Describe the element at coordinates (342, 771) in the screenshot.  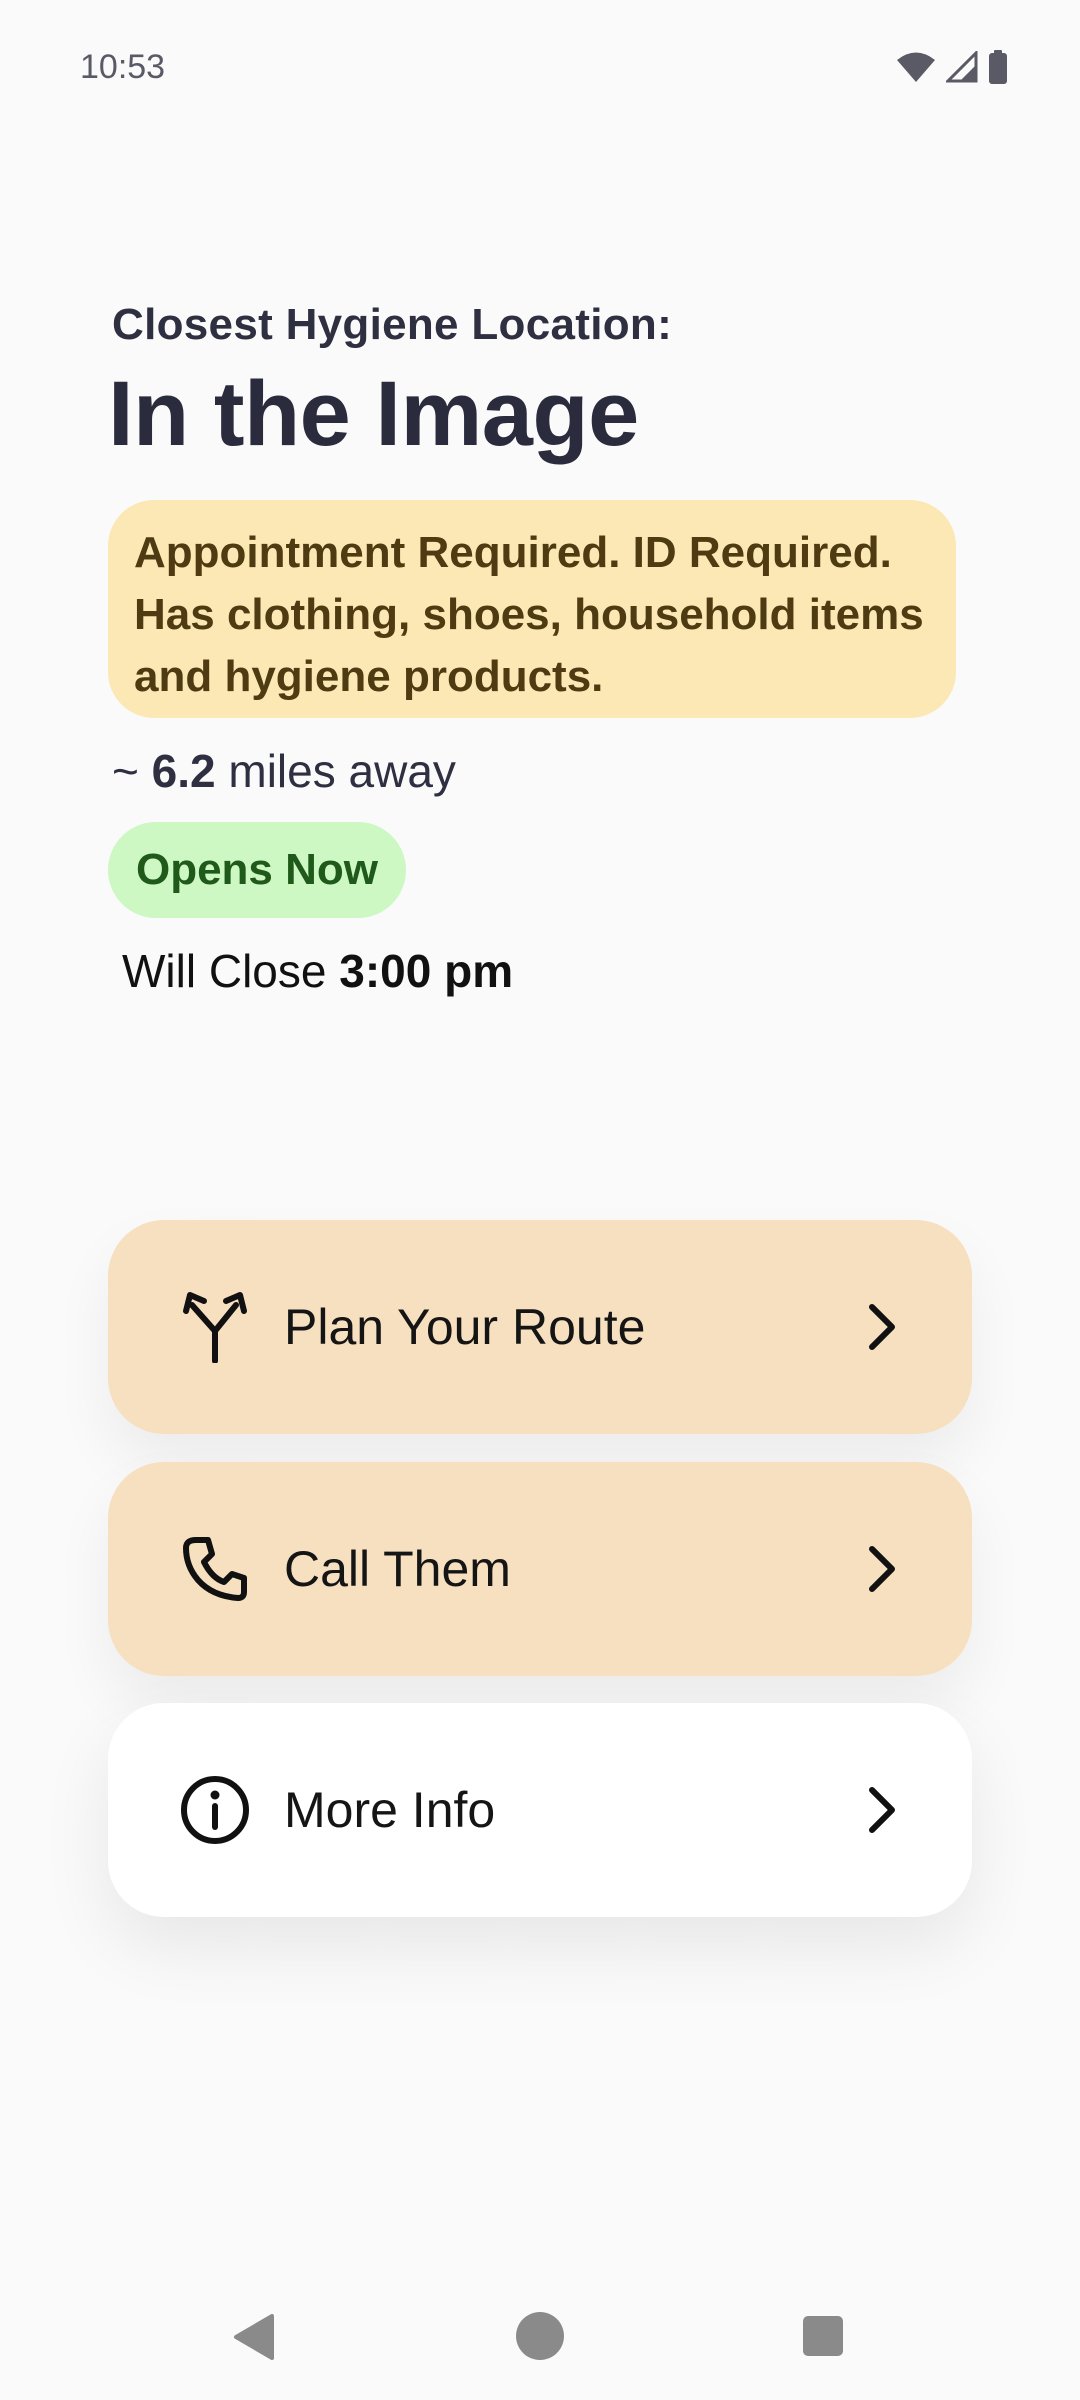
I see `distance-suffix: miles away` at that location.